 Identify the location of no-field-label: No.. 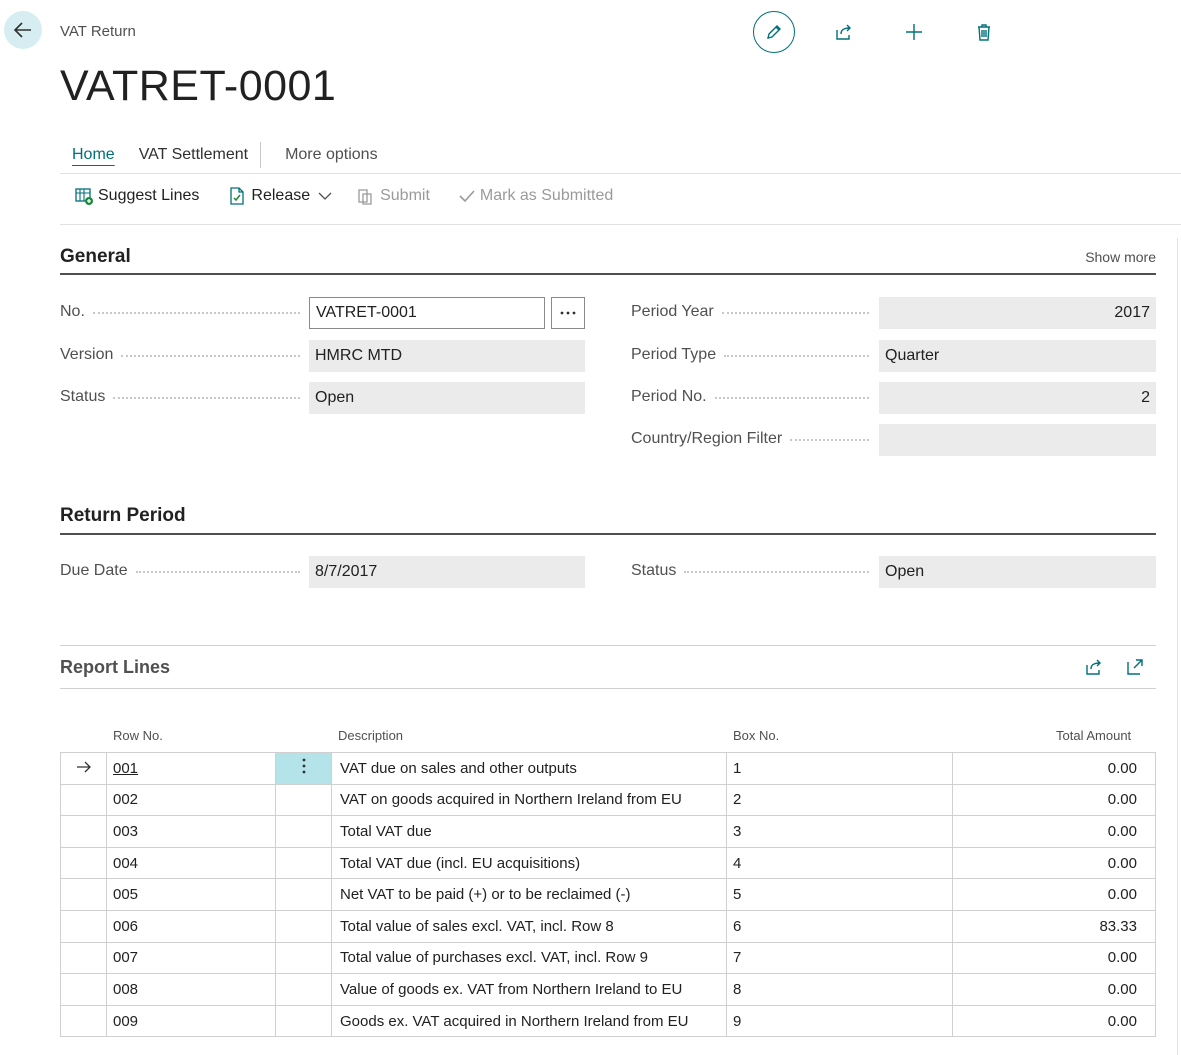
(180, 312).